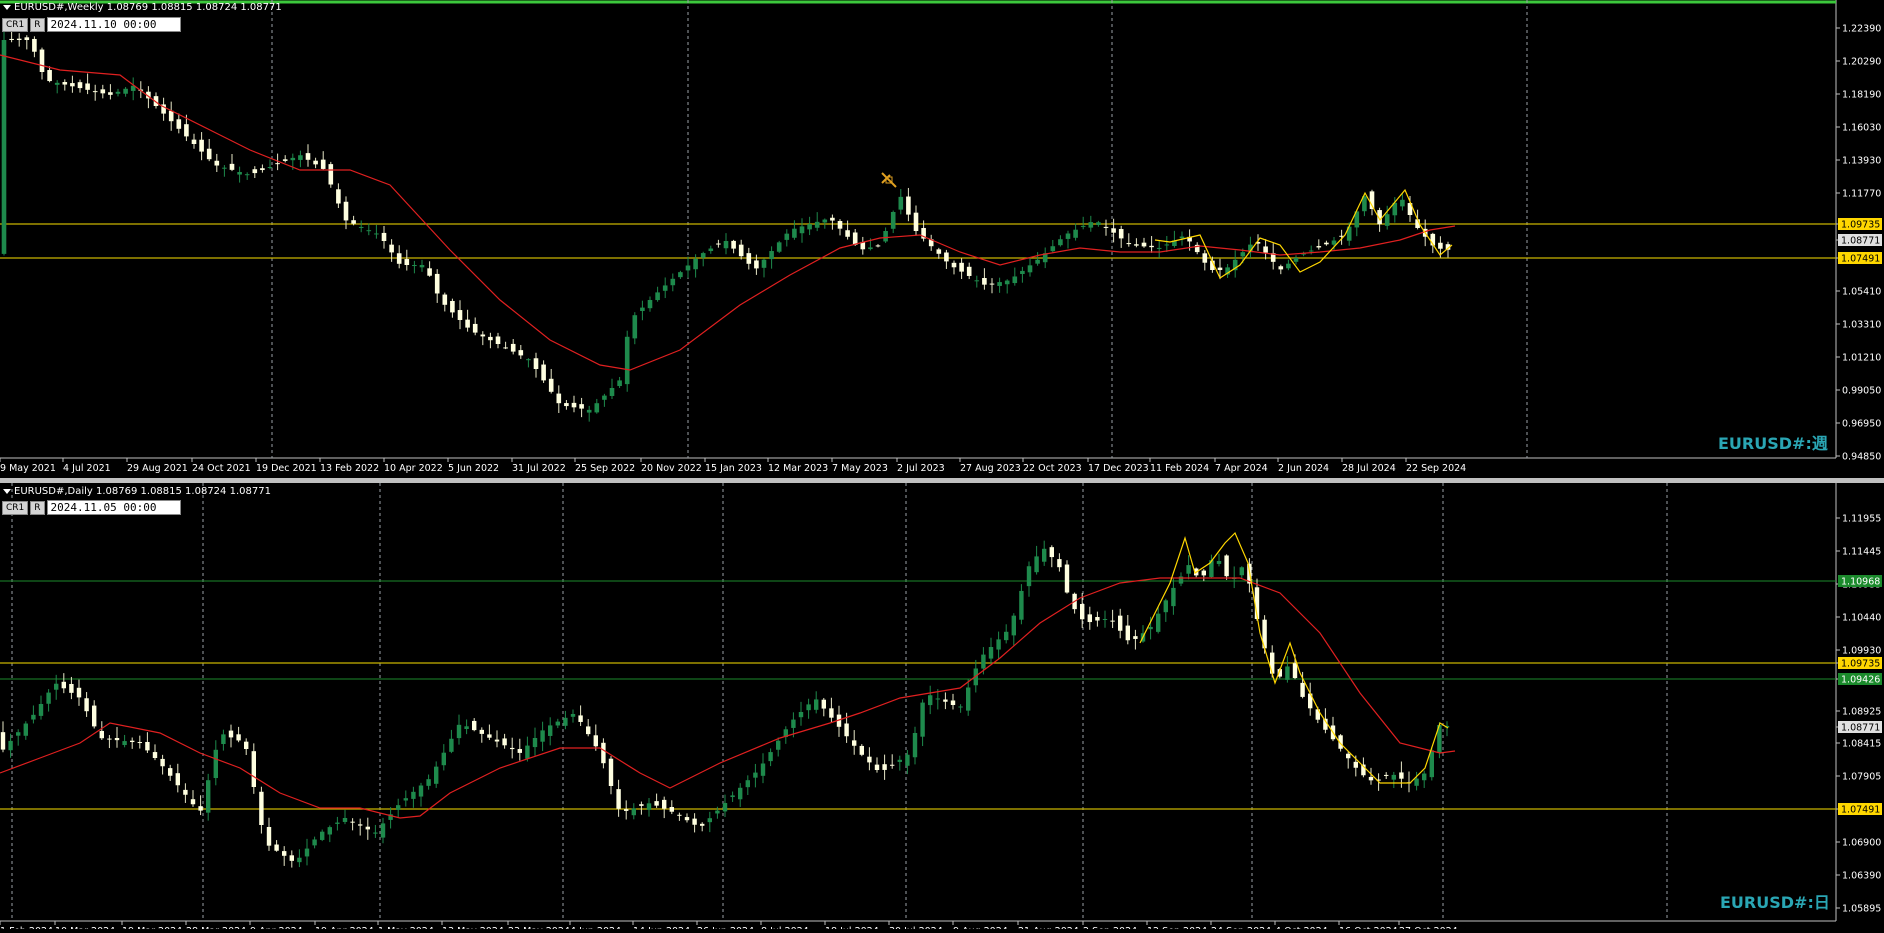  What do you see at coordinates (605, 468) in the screenshot?
I see `time-tick-label: 25 Sep 2022` at bounding box center [605, 468].